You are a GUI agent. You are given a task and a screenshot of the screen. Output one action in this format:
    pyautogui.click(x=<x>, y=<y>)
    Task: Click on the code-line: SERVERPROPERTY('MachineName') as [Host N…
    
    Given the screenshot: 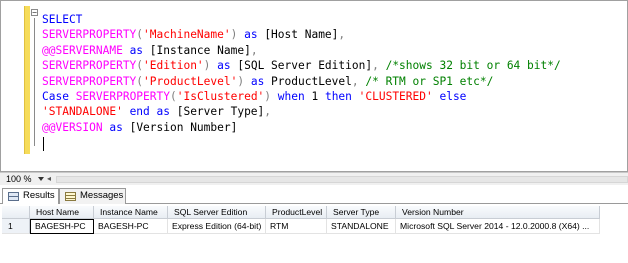 What is the action you would take?
    pyautogui.click(x=301, y=34)
    